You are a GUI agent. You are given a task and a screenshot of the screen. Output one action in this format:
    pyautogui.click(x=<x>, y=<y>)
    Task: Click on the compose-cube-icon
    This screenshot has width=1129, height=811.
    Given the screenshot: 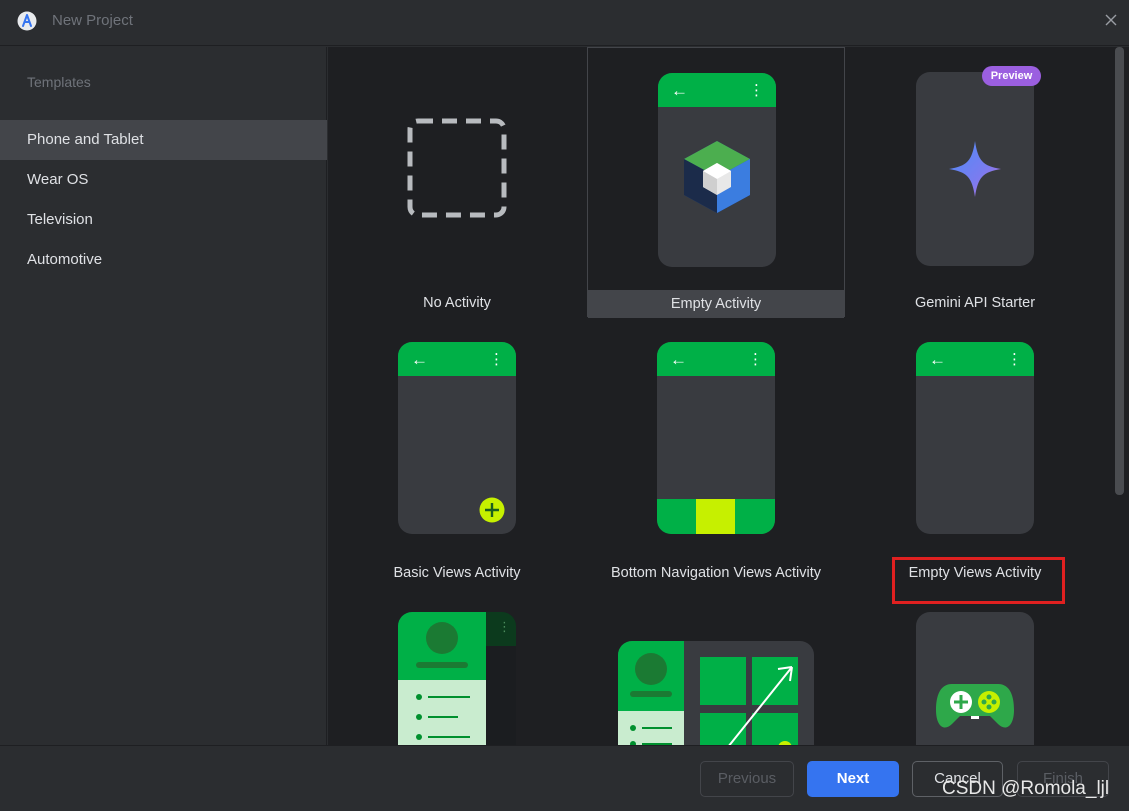 What is the action you would take?
    pyautogui.click(x=717, y=177)
    